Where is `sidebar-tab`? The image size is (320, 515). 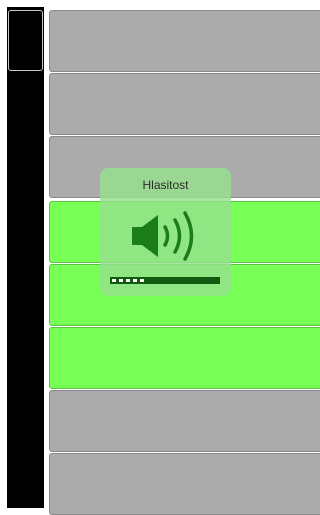 sidebar-tab is located at coordinates (25, 40).